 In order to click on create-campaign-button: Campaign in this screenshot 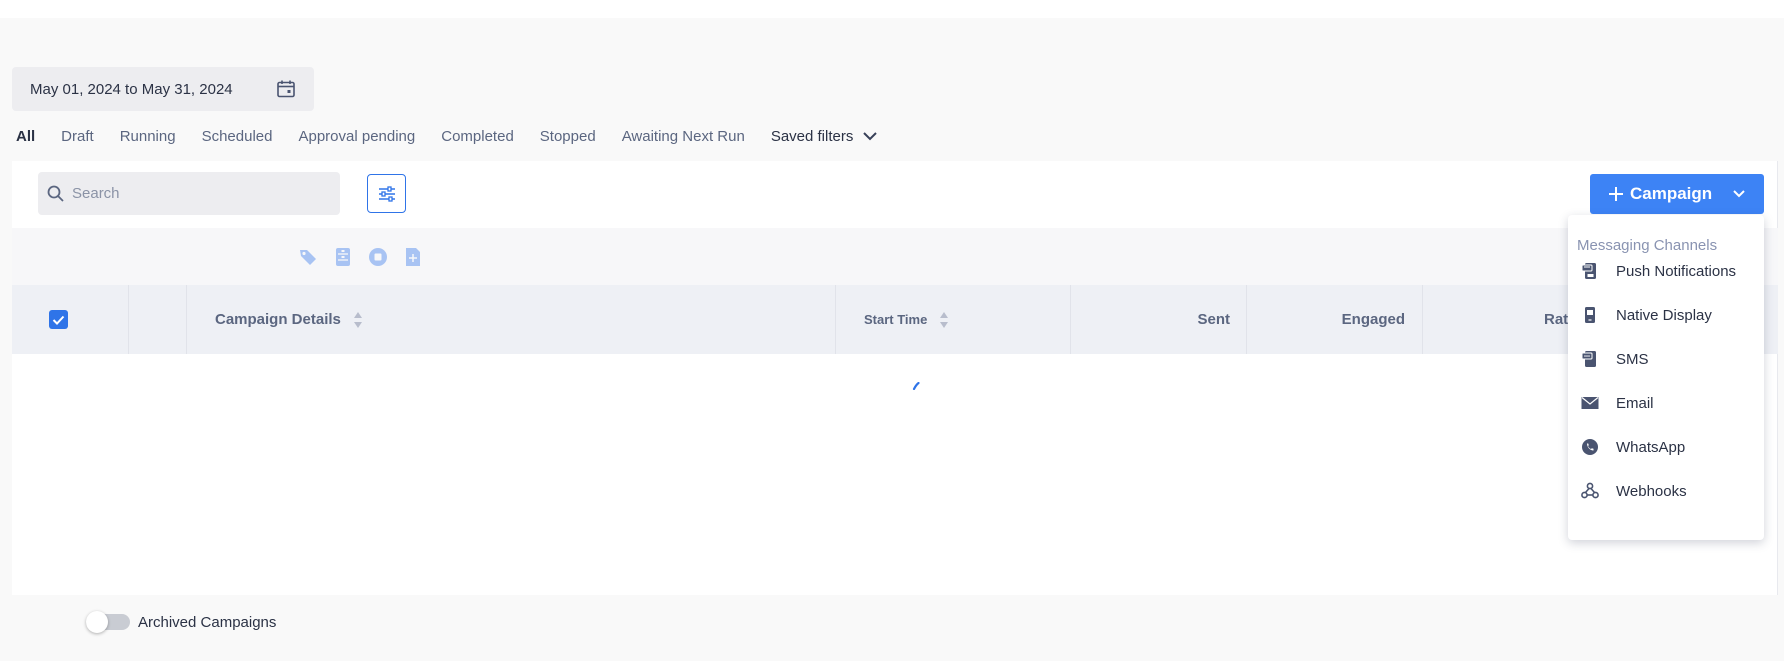, I will do `click(1677, 194)`.